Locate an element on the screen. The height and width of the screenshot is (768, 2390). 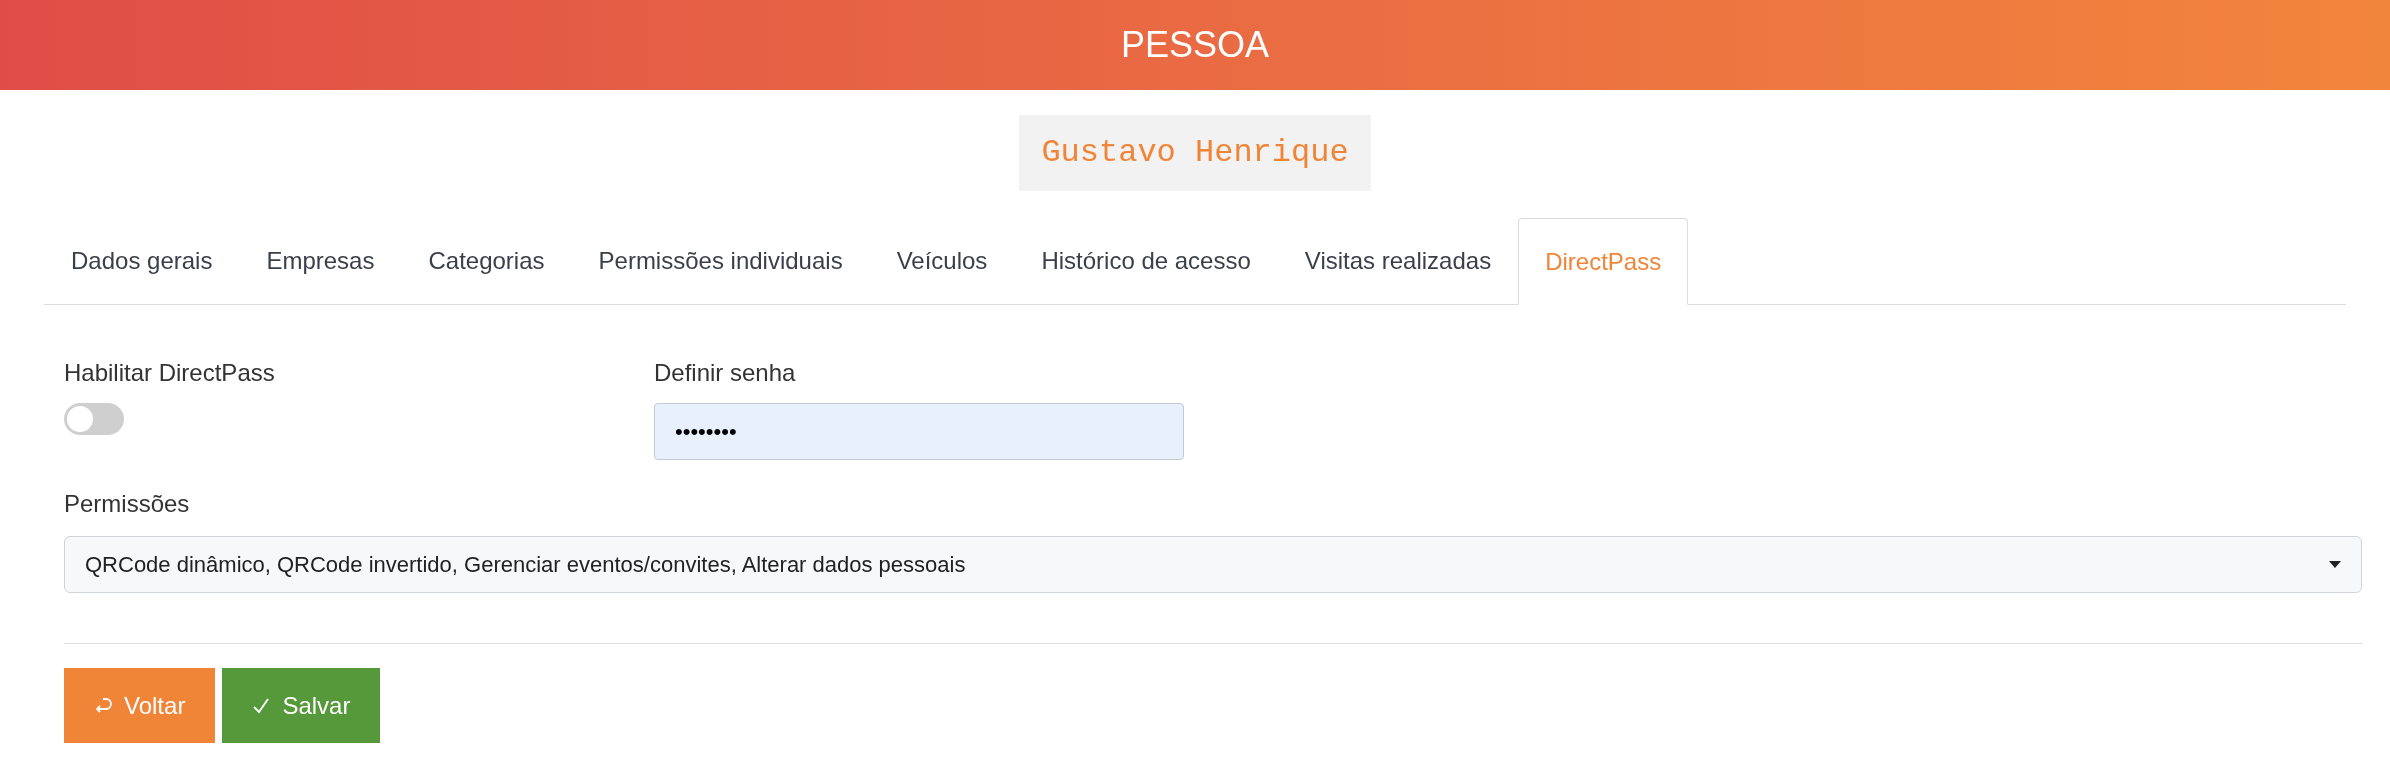
tab: Permissões individuais is located at coordinates (720, 261).